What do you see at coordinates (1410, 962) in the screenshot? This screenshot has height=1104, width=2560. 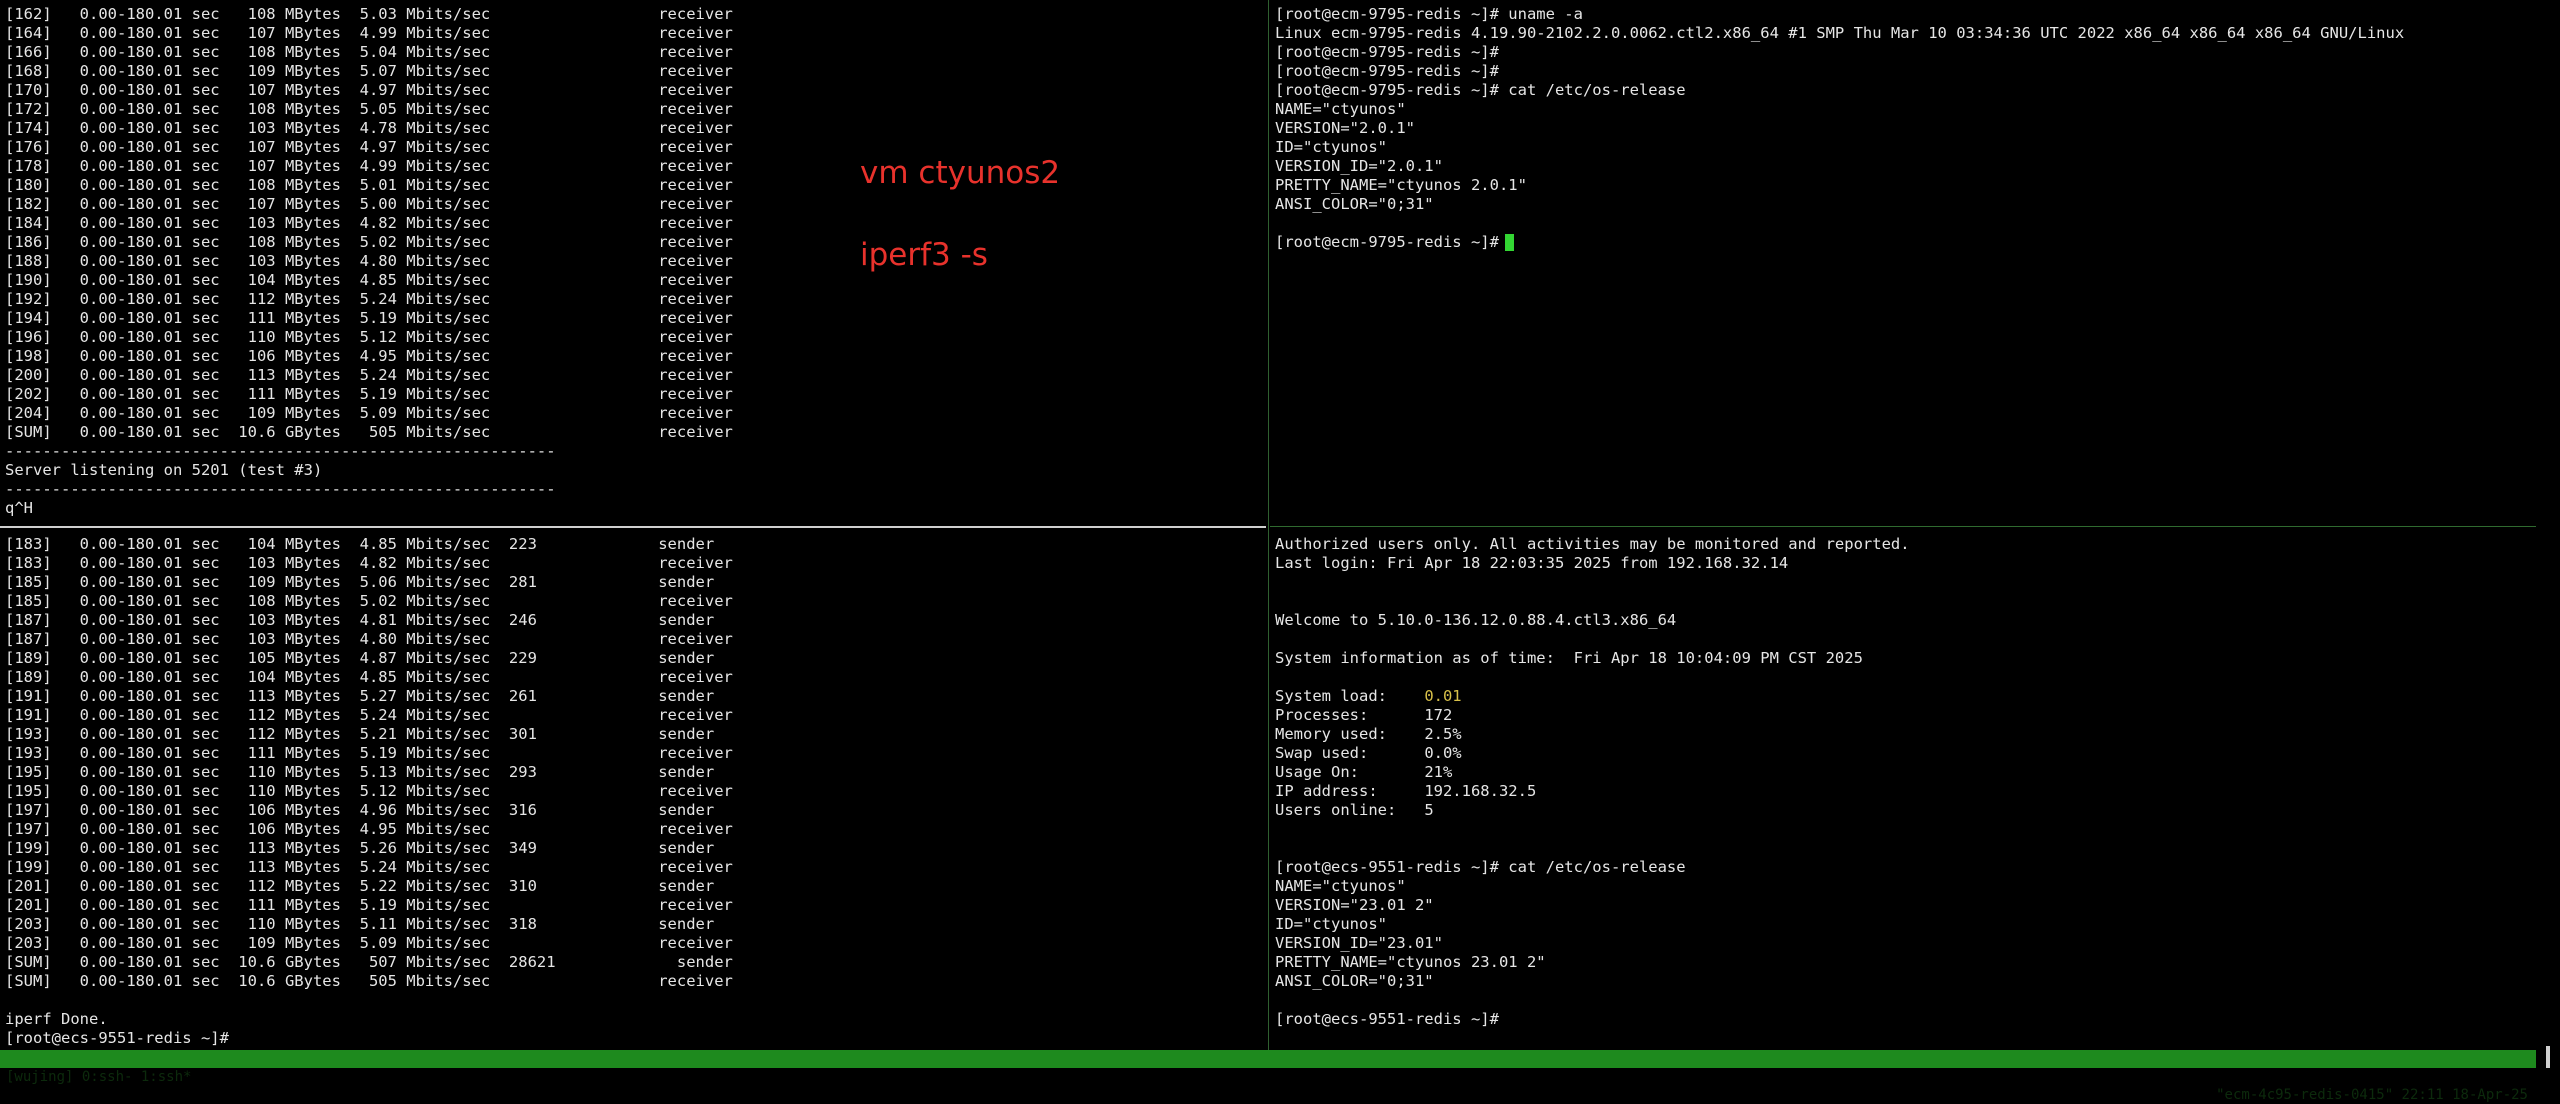 I see `terminal-line: PRETTY_NAME="ctyunos 23.01 2"` at bounding box center [1410, 962].